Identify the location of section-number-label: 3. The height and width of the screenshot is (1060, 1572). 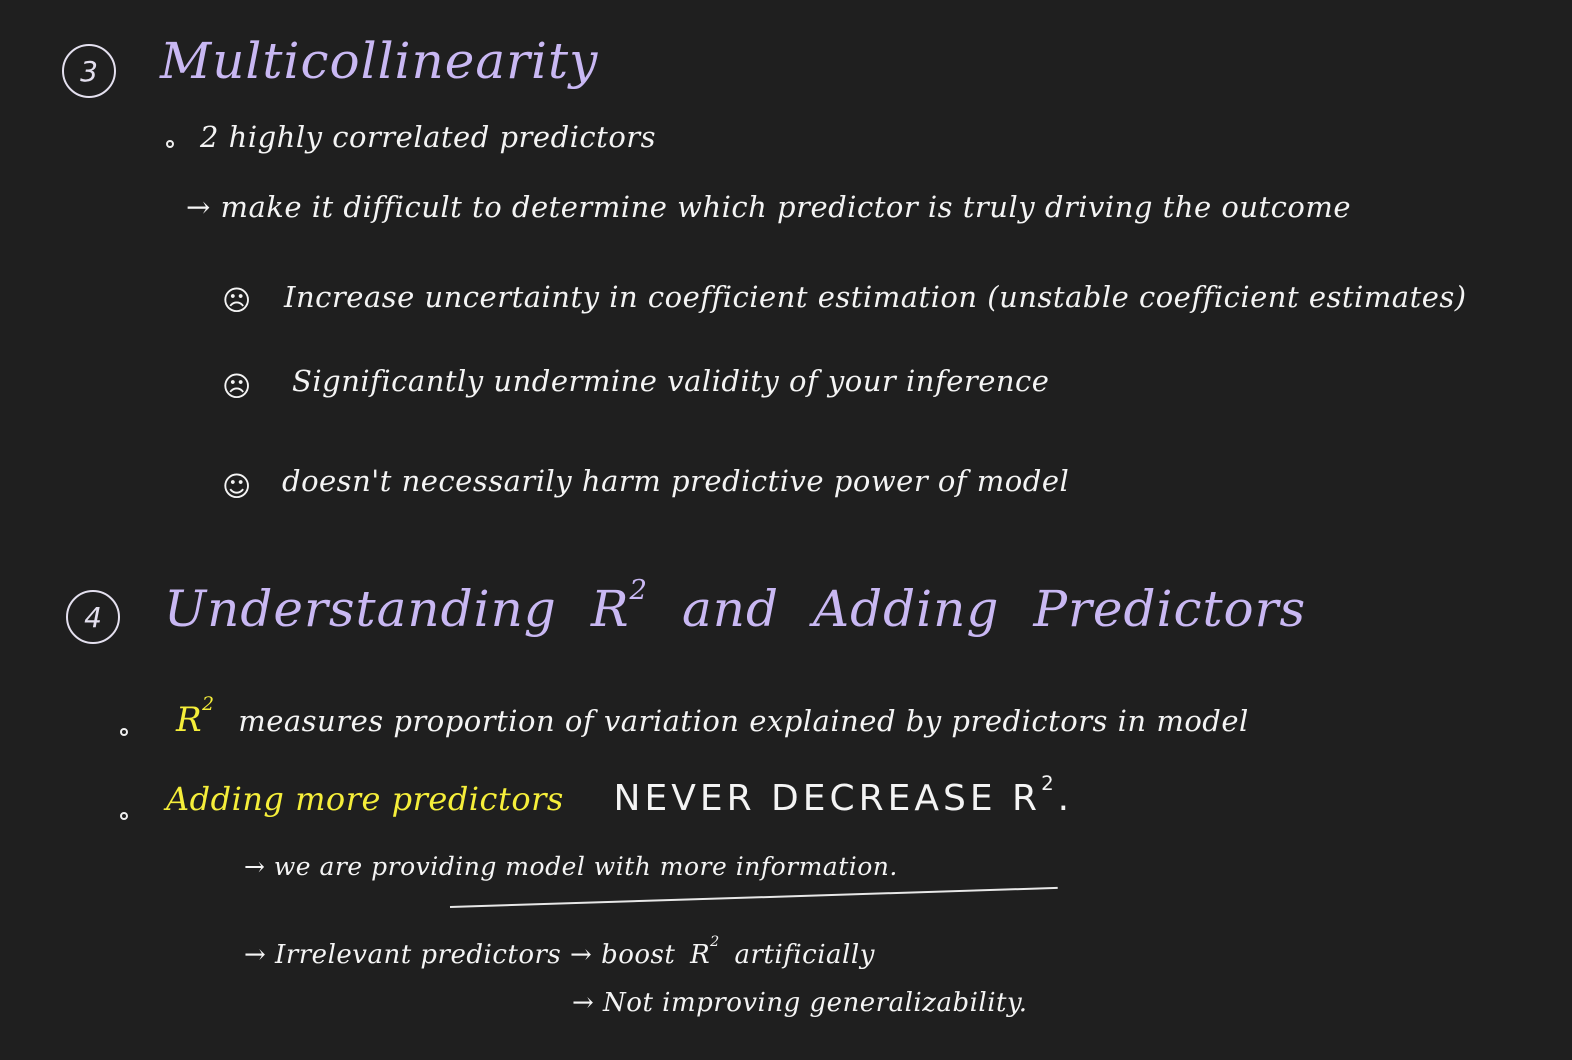
(89, 71).